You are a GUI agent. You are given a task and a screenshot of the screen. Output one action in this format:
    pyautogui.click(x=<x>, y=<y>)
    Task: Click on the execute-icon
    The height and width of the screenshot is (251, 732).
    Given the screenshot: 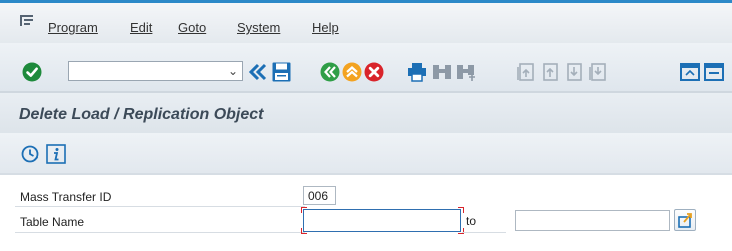 What is the action you would take?
    pyautogui.click(x=30, y=154)
    